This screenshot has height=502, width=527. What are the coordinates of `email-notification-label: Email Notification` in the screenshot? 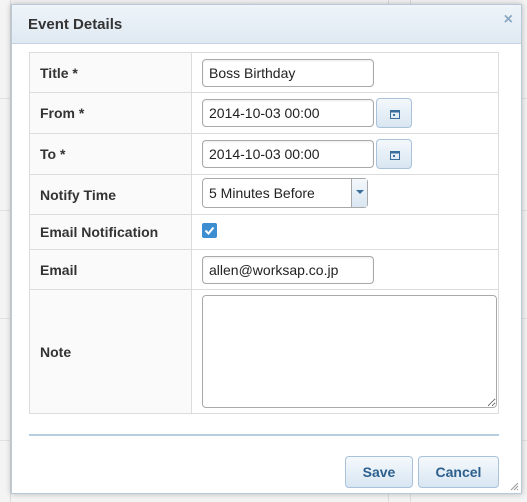 It's located at (110, 232).